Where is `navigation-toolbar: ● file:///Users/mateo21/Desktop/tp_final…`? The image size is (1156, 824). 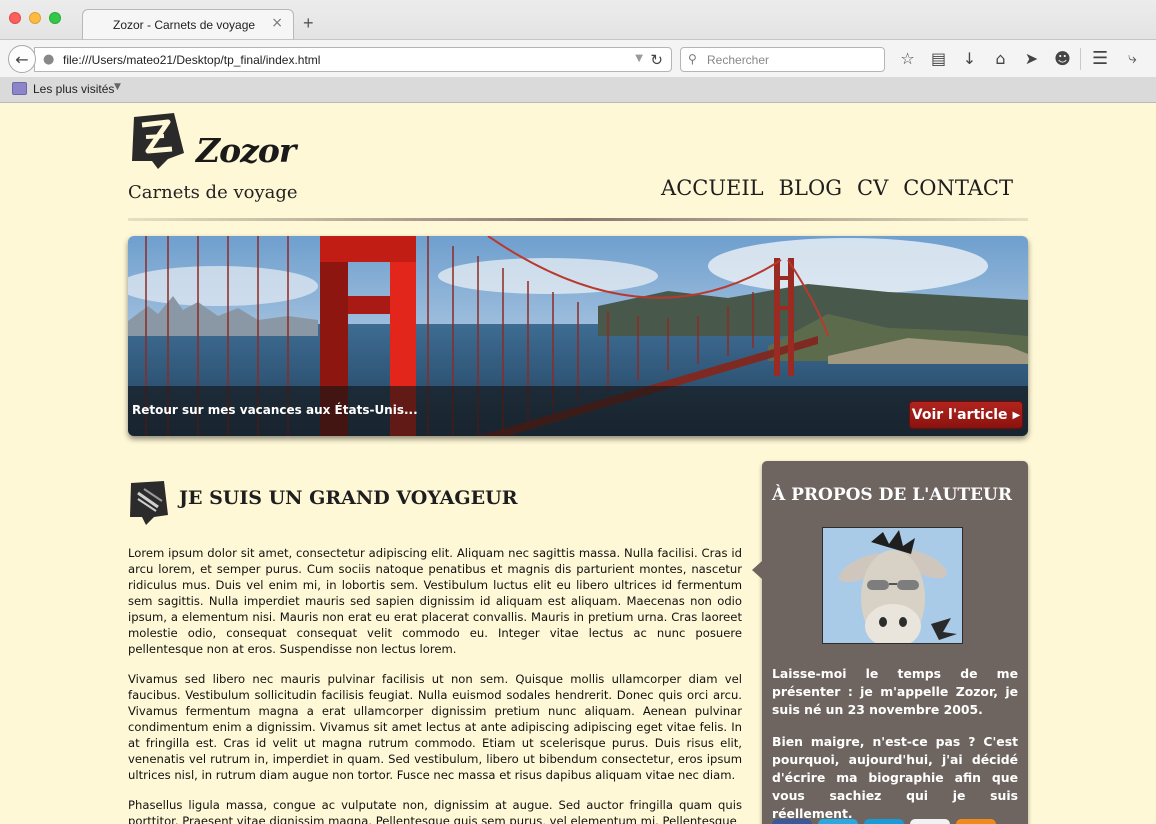 navigation-toolbar: ● file:///Users/mateo21/Desktop/tp_final… is located at coordinates (578, 58).